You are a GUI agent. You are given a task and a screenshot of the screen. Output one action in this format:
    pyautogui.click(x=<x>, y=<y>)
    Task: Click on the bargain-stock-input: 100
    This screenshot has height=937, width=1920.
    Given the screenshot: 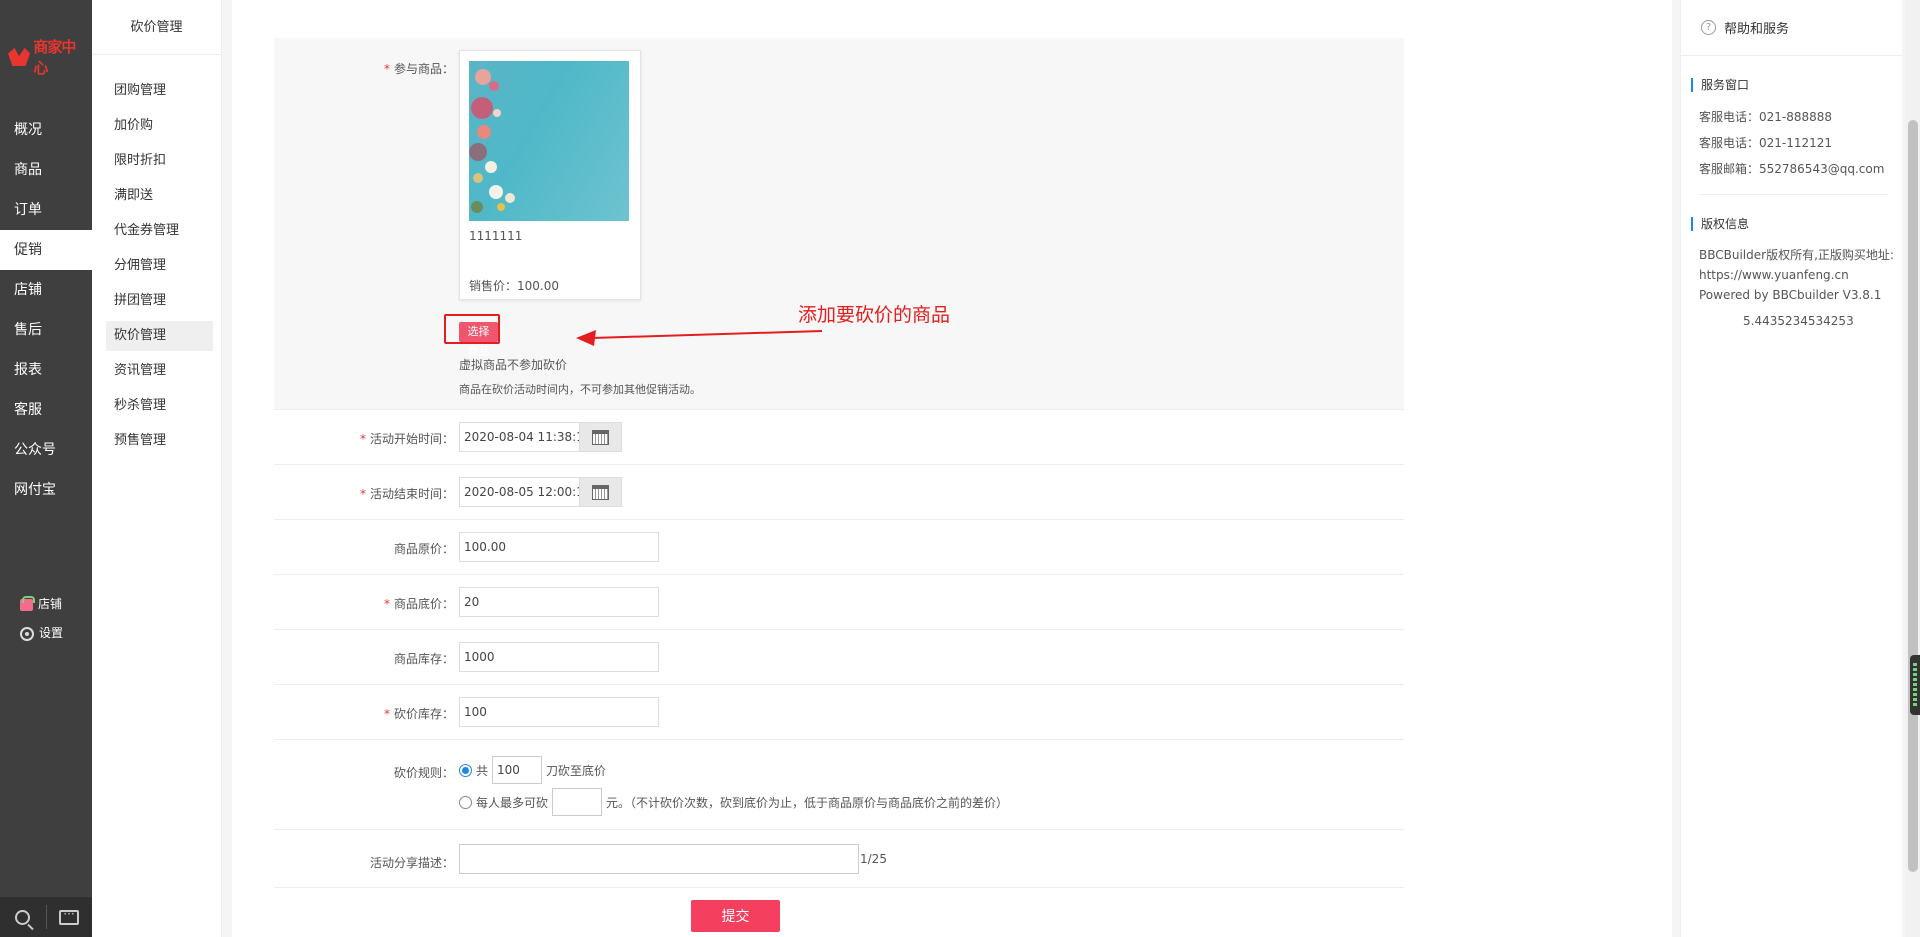 What is the action you would take?
    pyautogui.click(x=559, y=712)
    